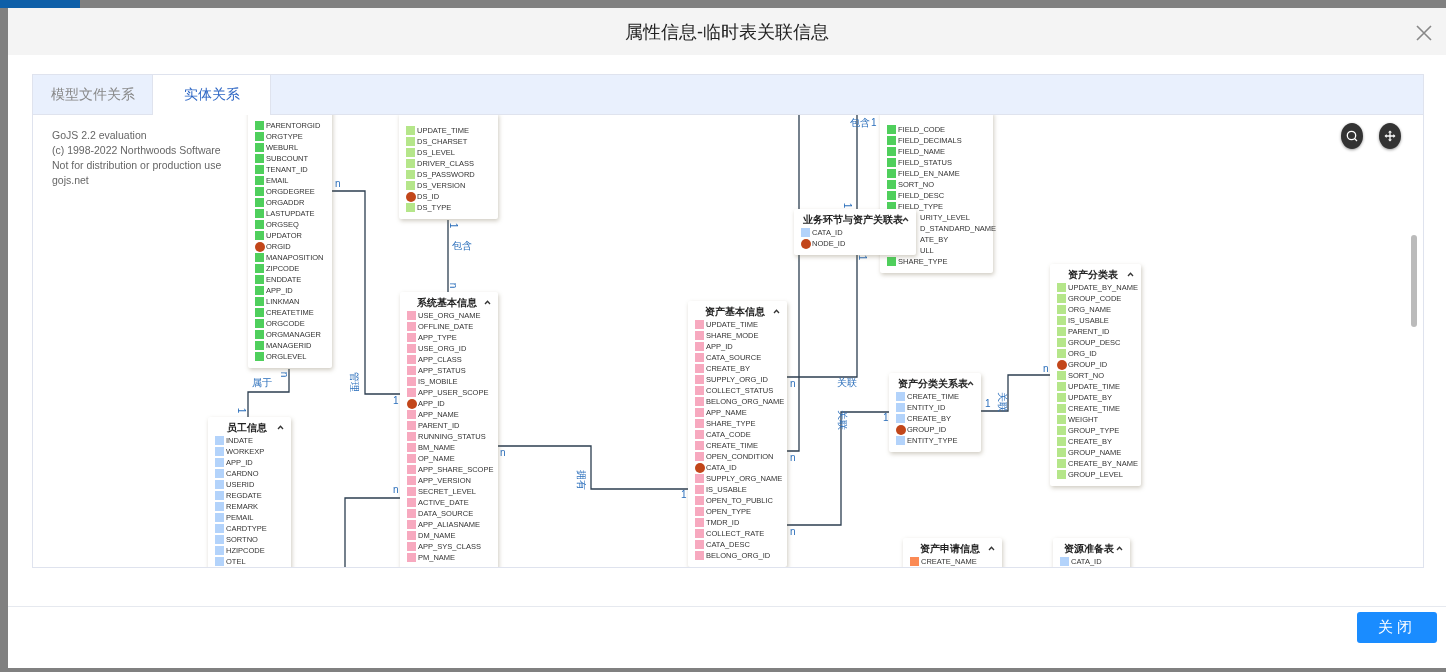 The height and width of the screenshot is (672, 1446). I want to click on move-icon, so click(1390, 136).